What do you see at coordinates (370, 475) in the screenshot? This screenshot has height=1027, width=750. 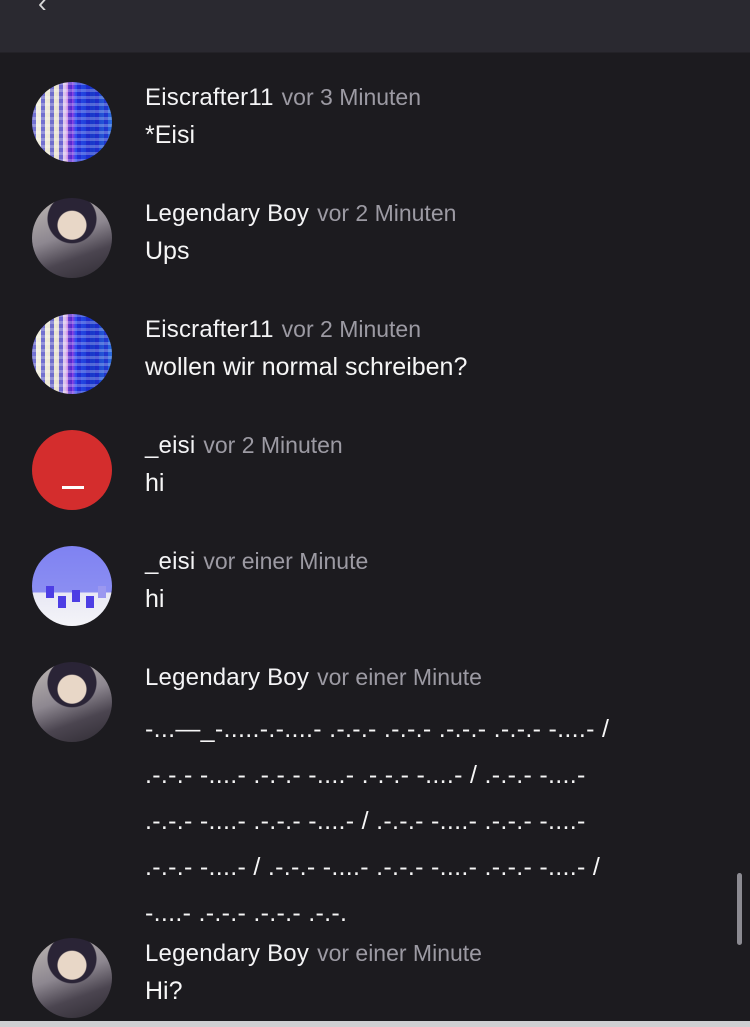 I see `chat-message: _eisi vor 2 Minuten hi` at bounding box center [370, 475].